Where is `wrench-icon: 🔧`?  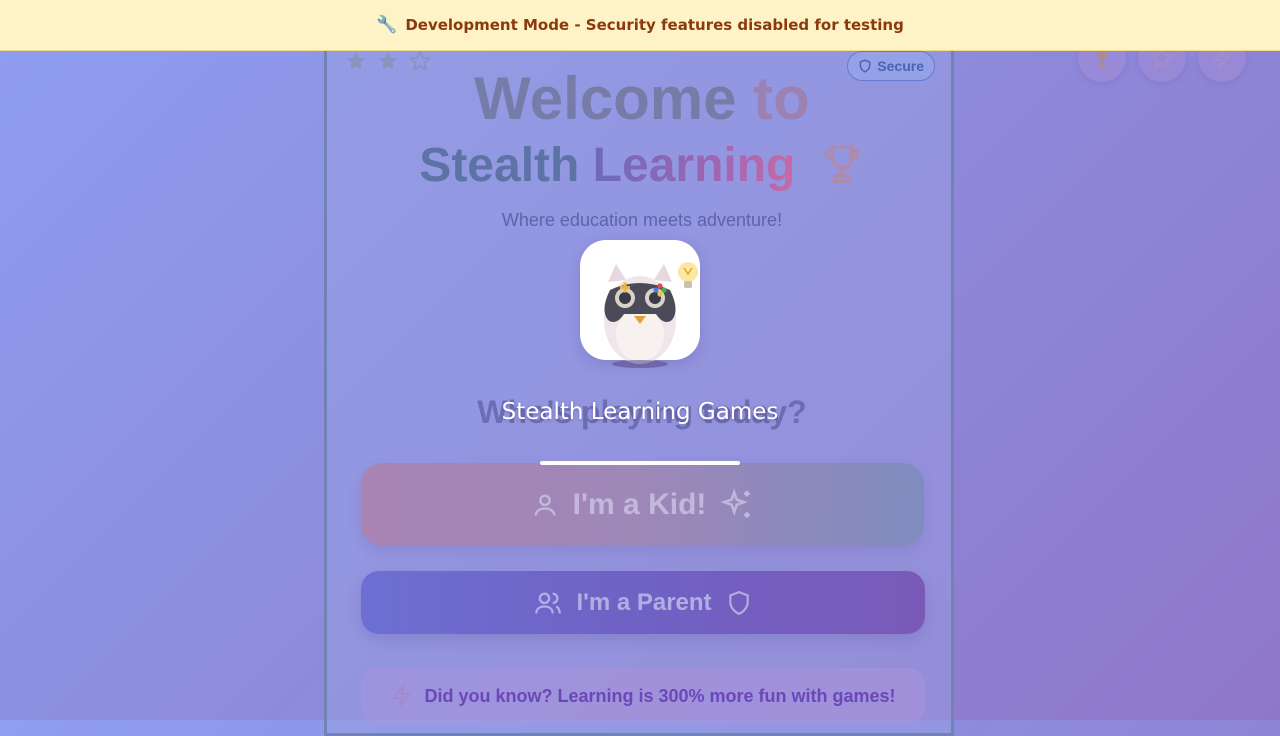
wrench-icon: 🔧 is located at coordinates (387, 25).